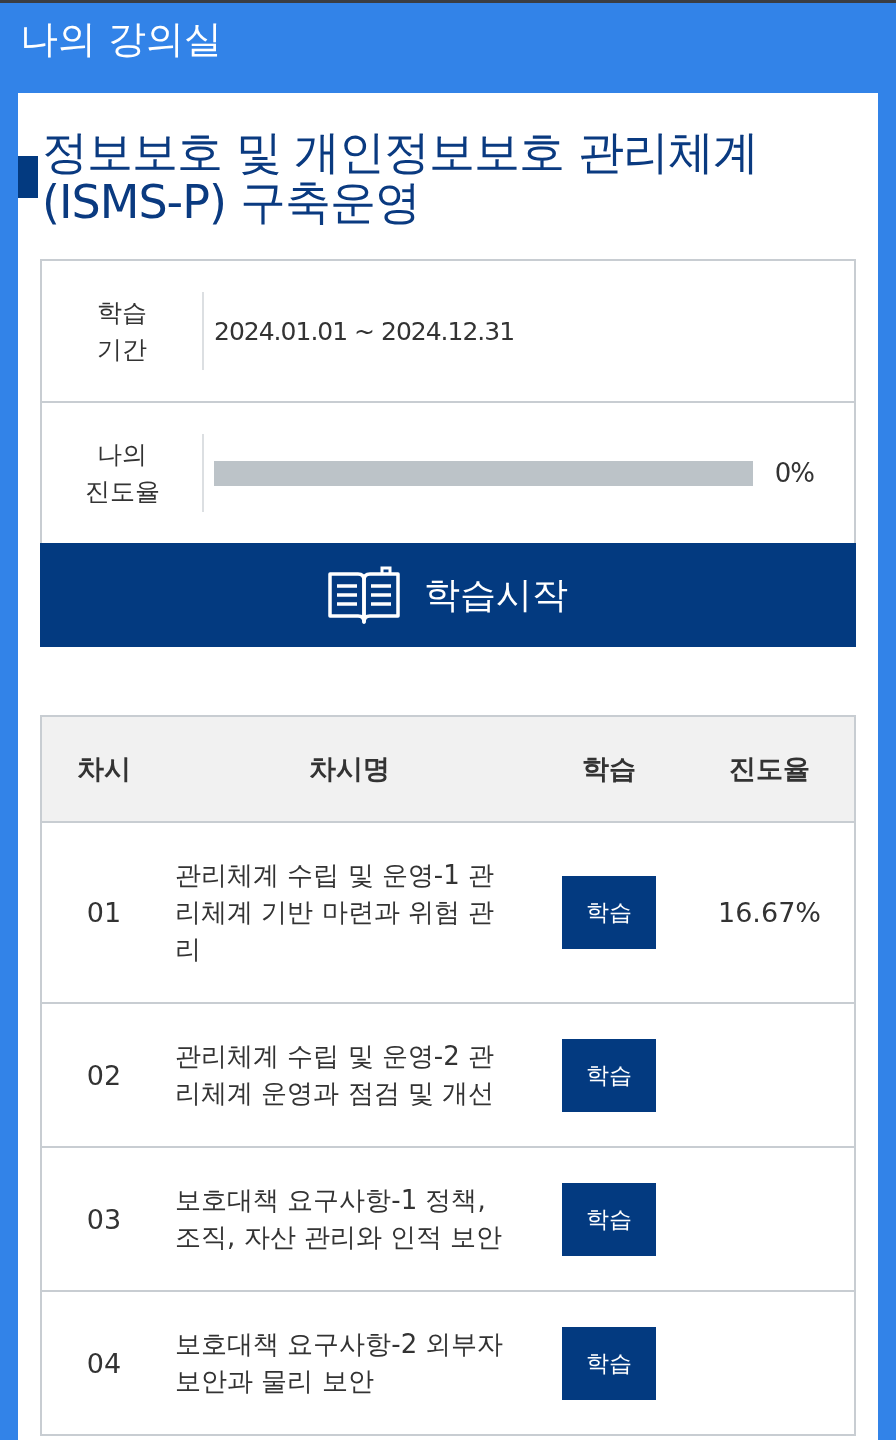 This screenshot has width=896, height=1440. What do you see at coordinates (794, 473) in the screenshot?
I see `progress-reading: 0%` at bounding box center [794, 473].